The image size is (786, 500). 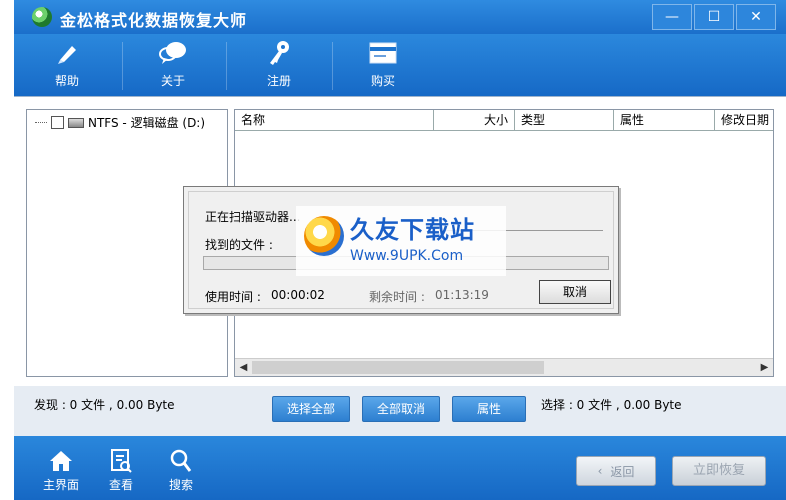 What do you see at coordinates (172, 53) in the screenshot?
I see `chat-icon` at bounding box center [172, 53].